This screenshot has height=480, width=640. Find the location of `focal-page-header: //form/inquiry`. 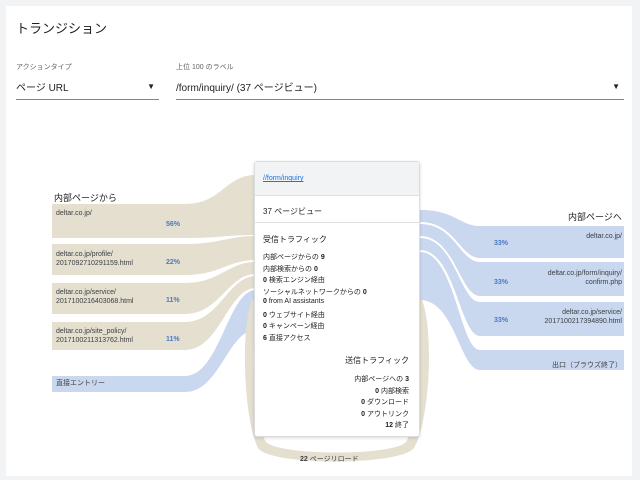

focal-page-header: //form/inquiry is located at coordinates (337, 179).